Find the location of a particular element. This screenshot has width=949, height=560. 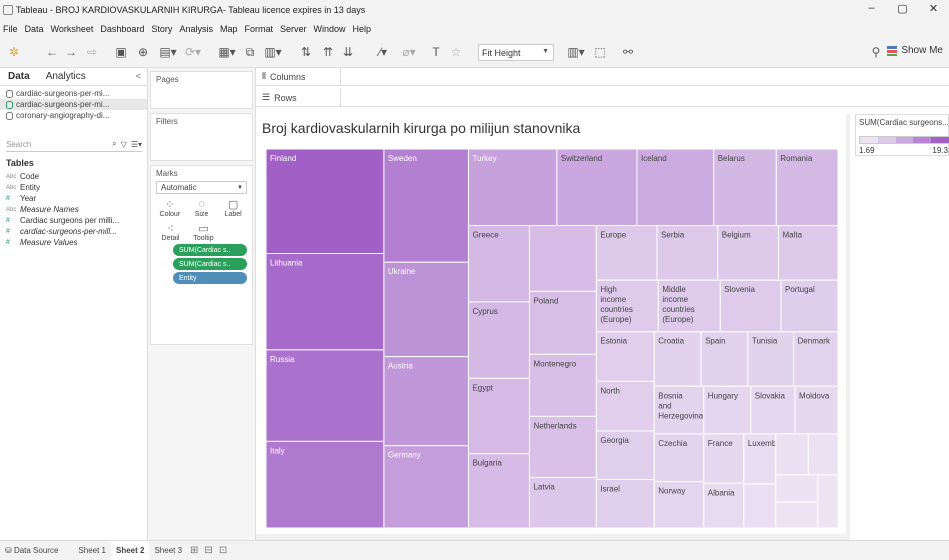

tooltip-button: ▭ Tooltip is located at coordinates (203, 232).